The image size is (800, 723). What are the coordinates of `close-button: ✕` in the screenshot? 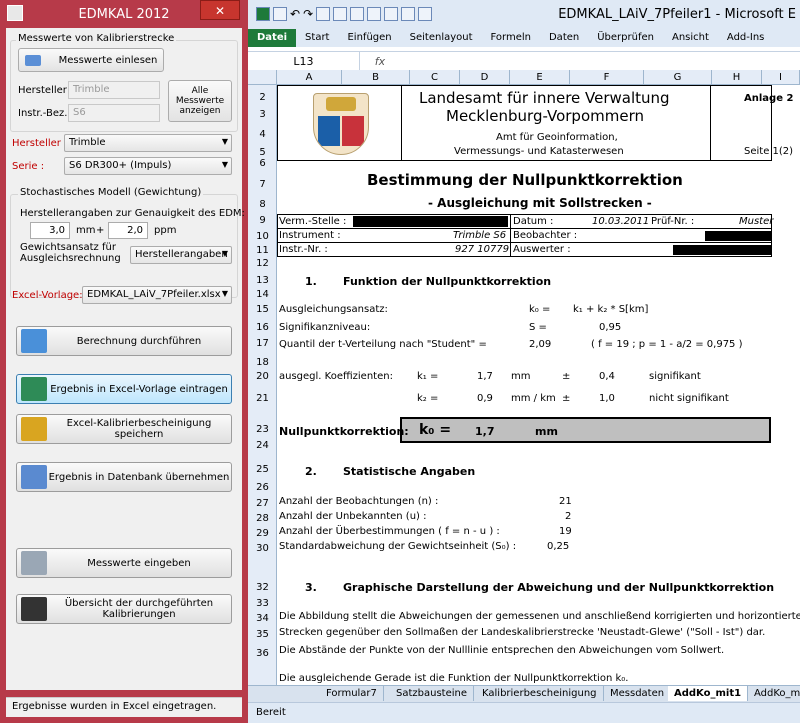 It's located at (220, 10).